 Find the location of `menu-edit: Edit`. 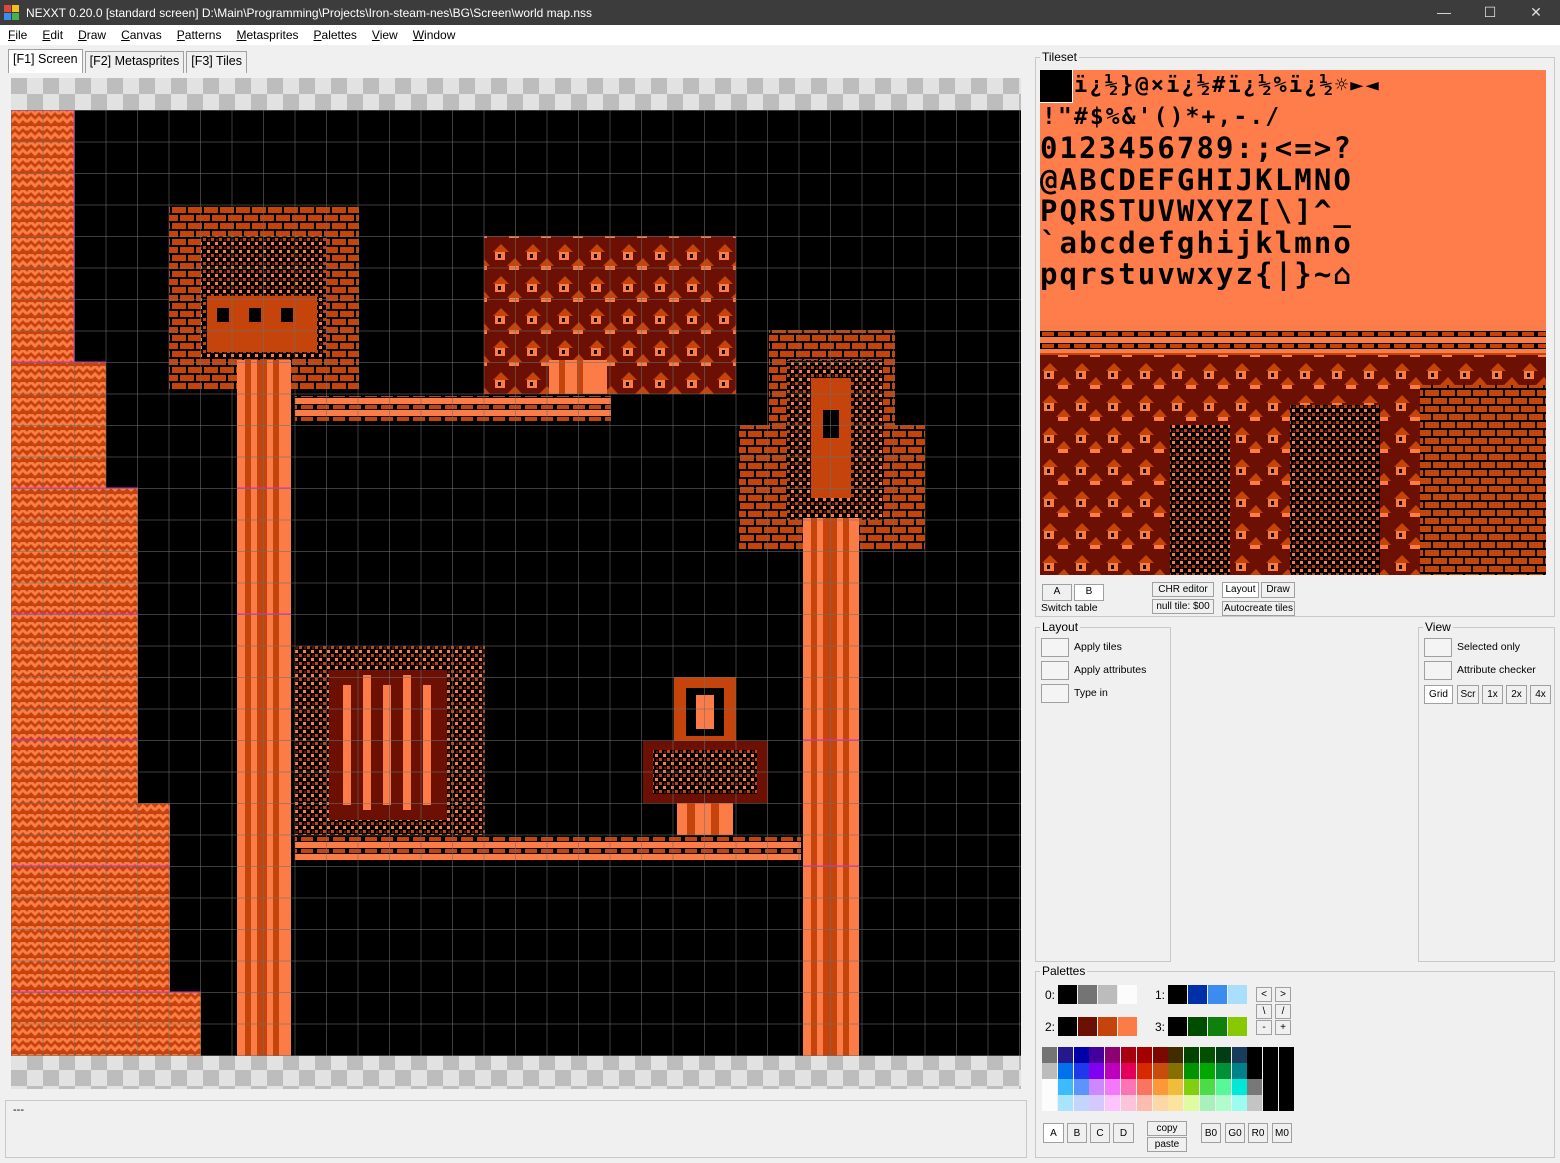

menu-edit: Edit is located at coordinates (52, 35).